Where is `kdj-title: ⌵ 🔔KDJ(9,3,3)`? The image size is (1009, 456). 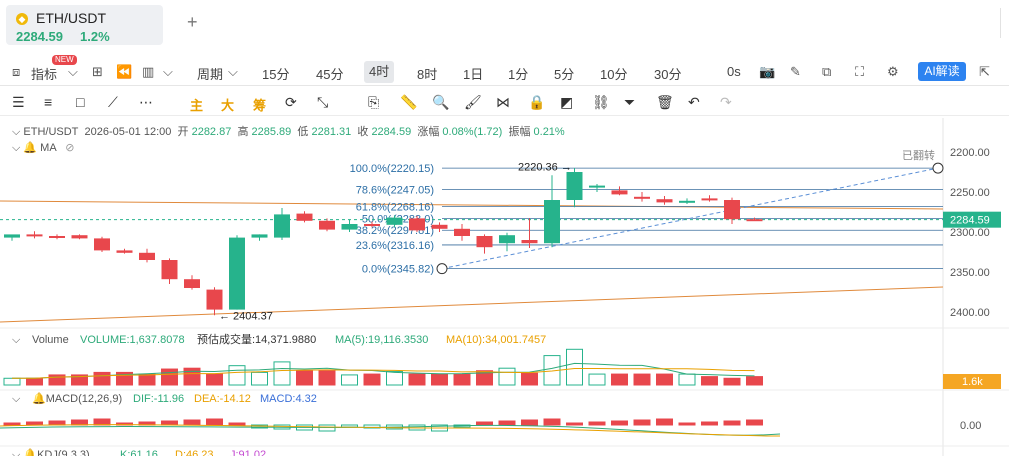 kdj-title: ⌵ 🔔KDJ(9,3,3) is located at coordinates (51, 452).